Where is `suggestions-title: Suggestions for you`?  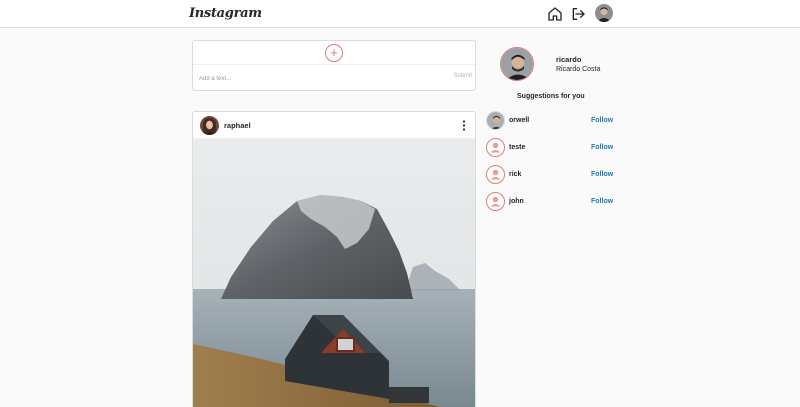
suggestions-title: Suggestions for you is located at coordinates (551, 96).